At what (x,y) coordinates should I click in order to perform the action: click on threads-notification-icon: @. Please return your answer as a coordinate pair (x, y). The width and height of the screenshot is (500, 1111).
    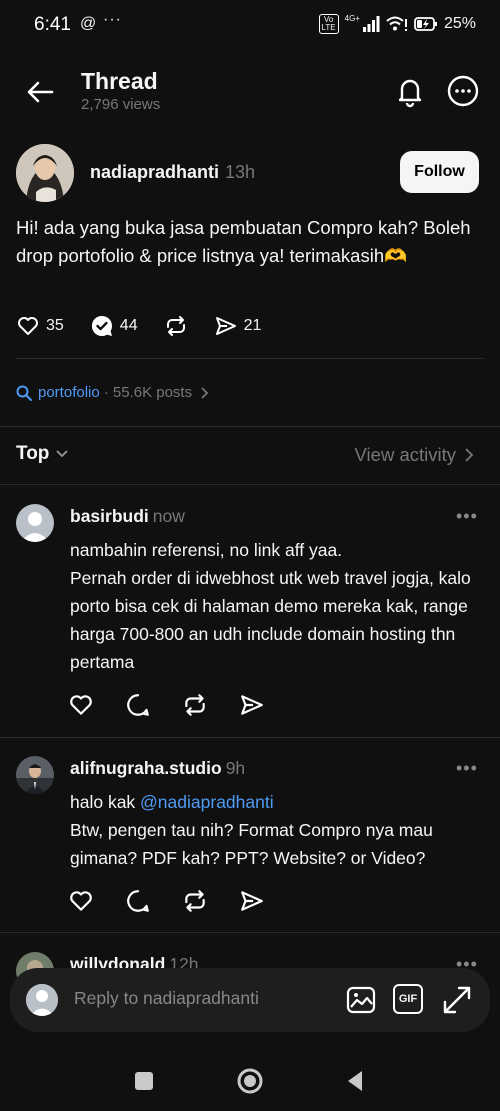
    Looking at the image, I should click on (88, 23).